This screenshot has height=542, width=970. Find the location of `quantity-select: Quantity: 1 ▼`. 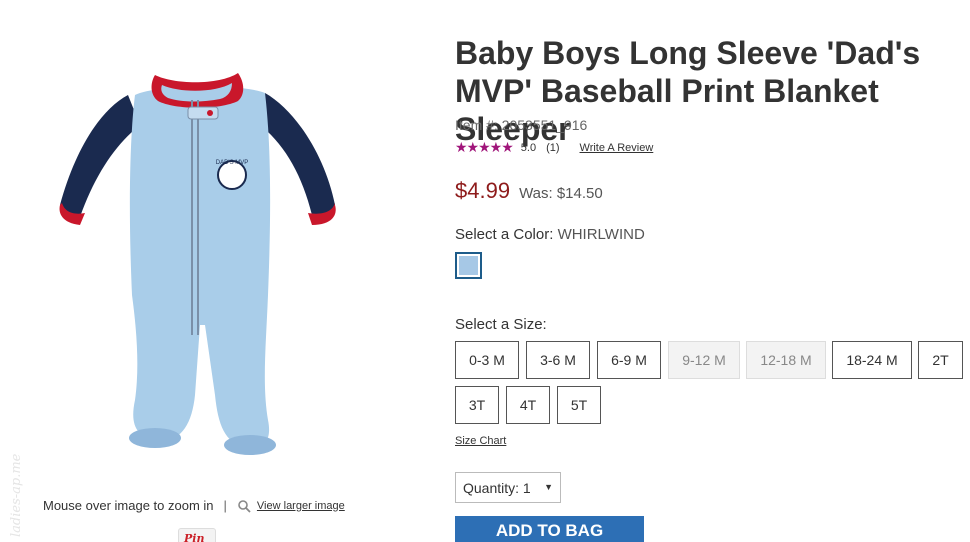

quantity-select: Quantity: 1 ▼ is located at coordinates (508, 487).